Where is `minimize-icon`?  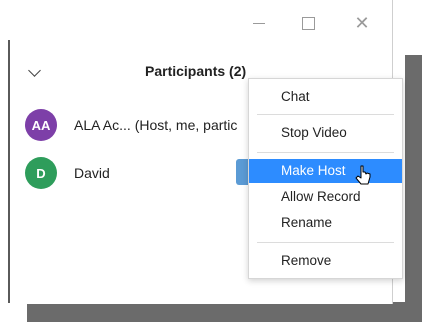
minimize-icon is located at coordinates (259, 23).